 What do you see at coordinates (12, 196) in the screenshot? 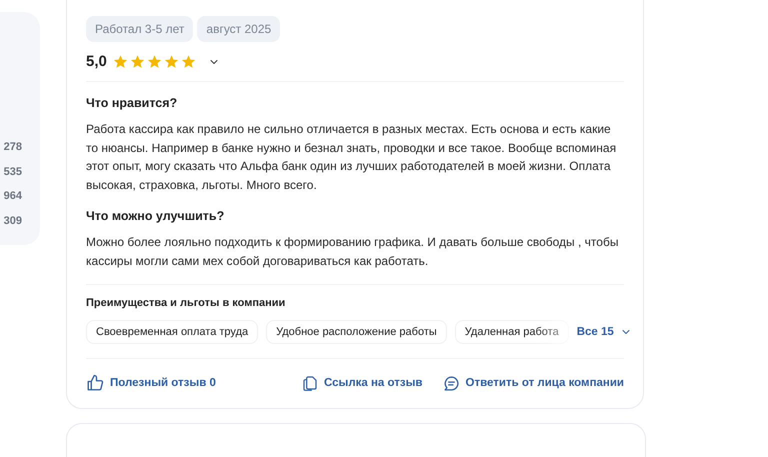
I see `count-label: 964` at bounding box center [12, 196].